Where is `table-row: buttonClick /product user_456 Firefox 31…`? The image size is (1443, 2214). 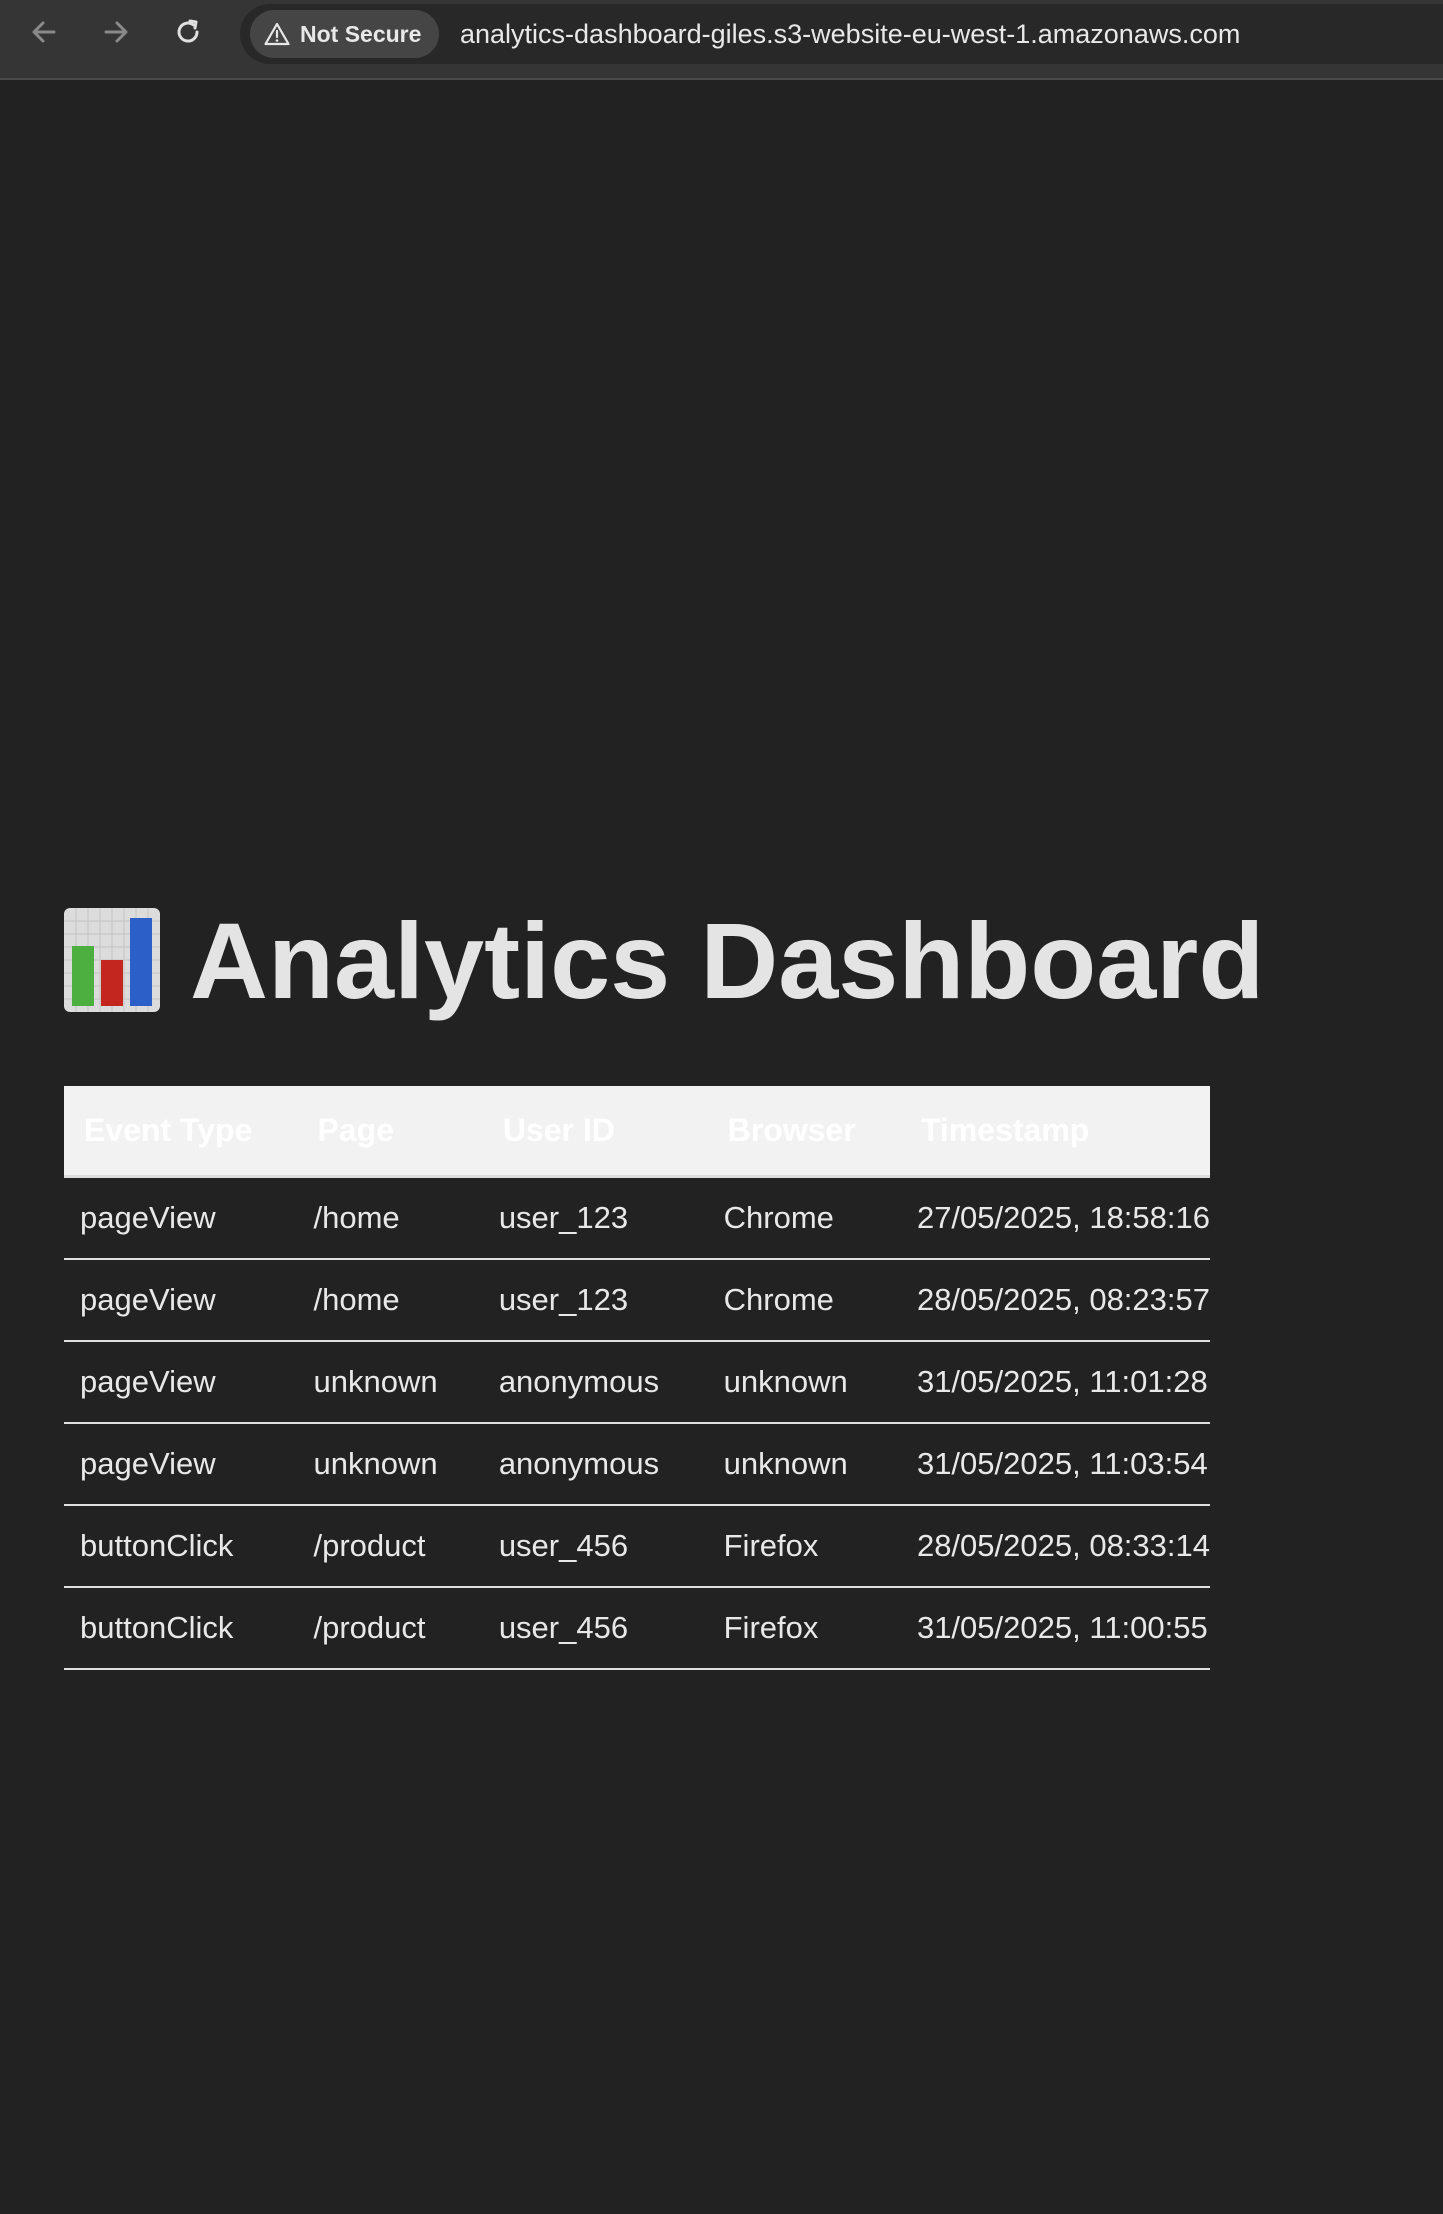
table-row: buttonClick /product user_456 Firefox 31… is located at coordinates (637, 1628).